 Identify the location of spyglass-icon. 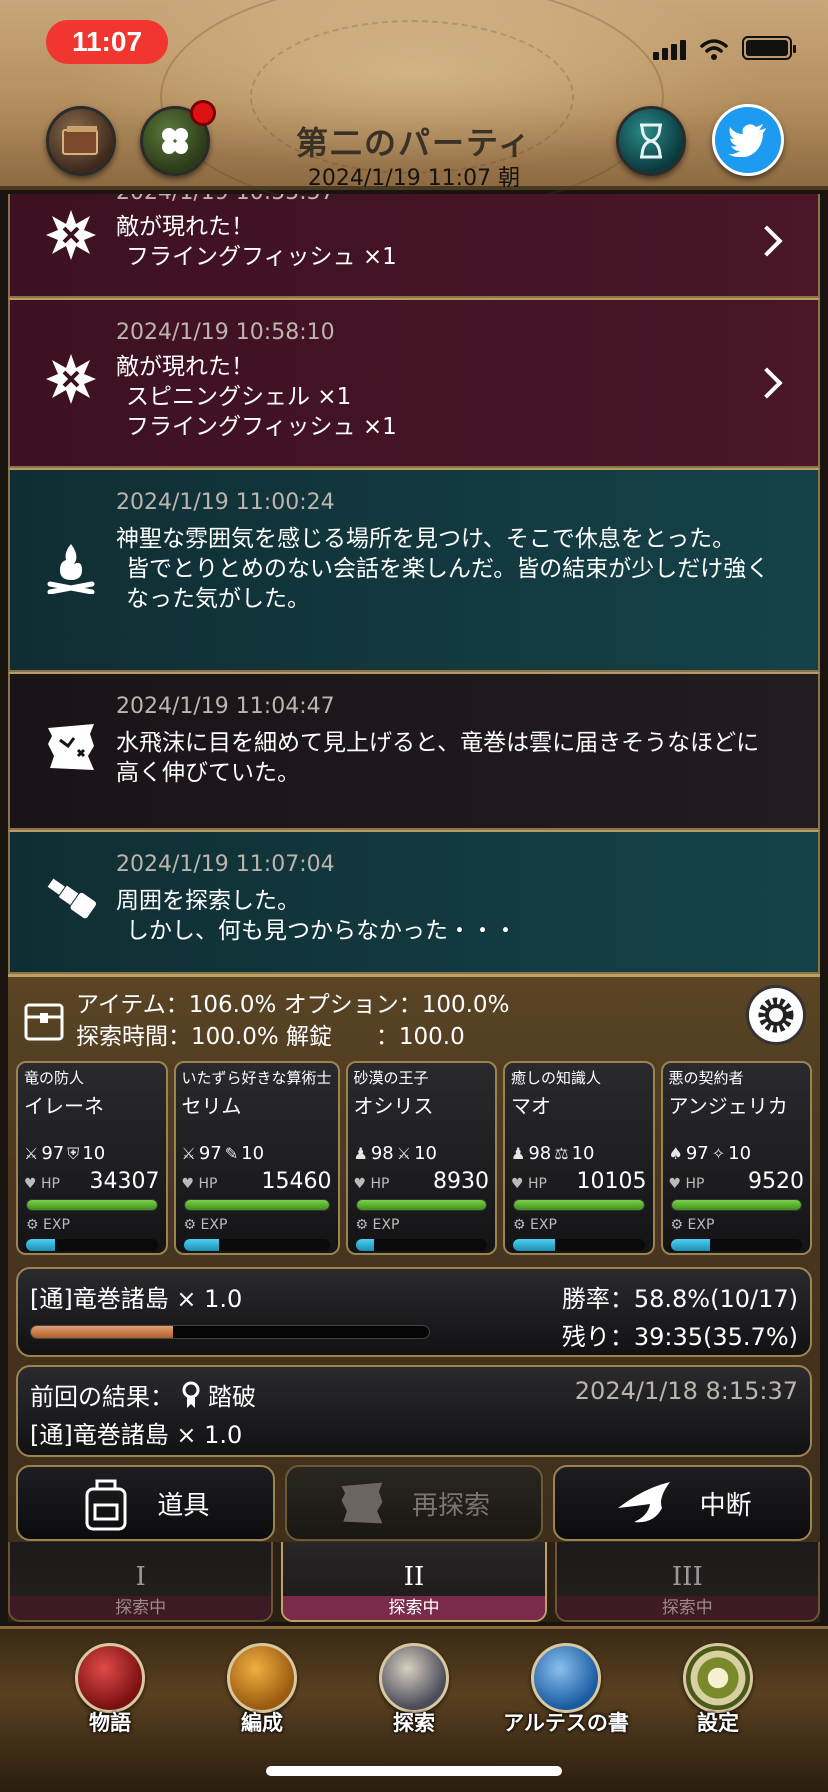
(72, 898).